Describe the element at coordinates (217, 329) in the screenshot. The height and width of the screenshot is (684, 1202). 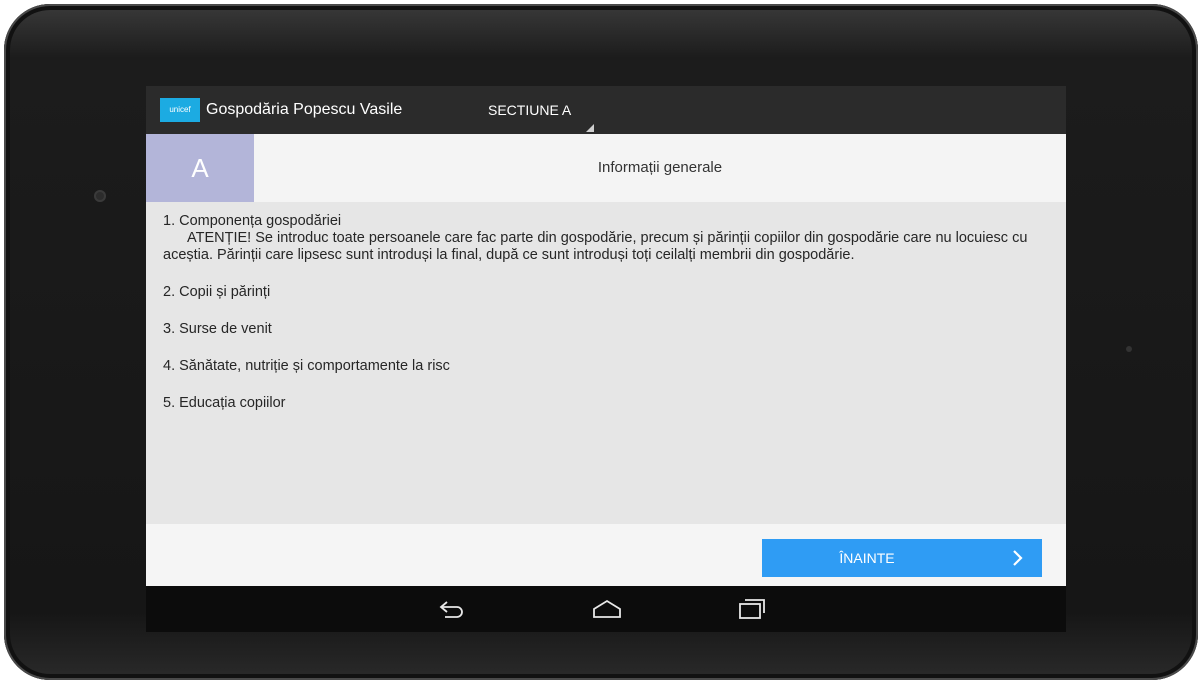
I see `list-item-title: 3. Surse de venit` at that location.